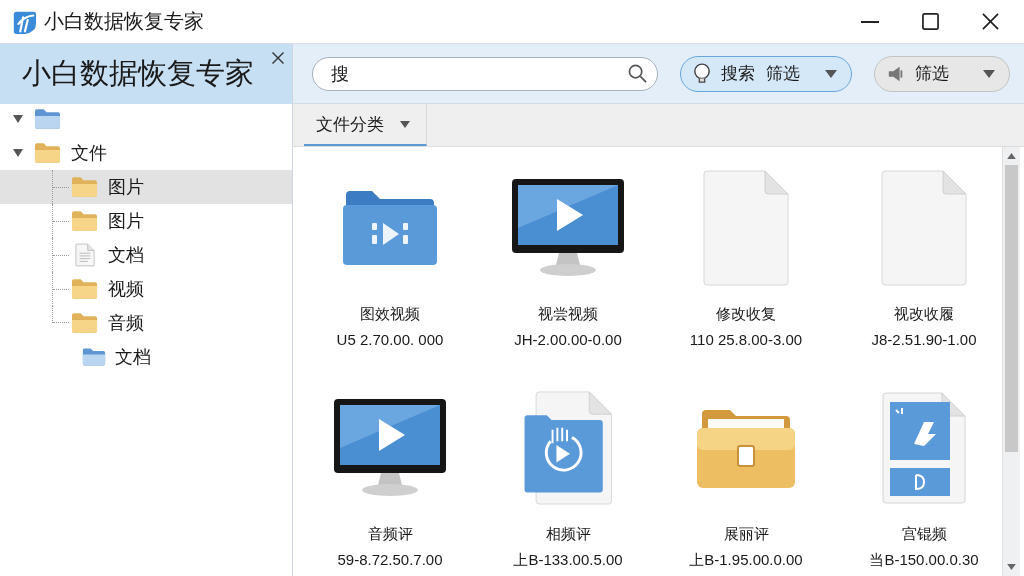 This screenshot has height=576, width=1024. What do you see at coordinates (568, 560) in the screenshot?
I see `file-size: 上B-133.00.5.00` at bounding box center [568, 560].